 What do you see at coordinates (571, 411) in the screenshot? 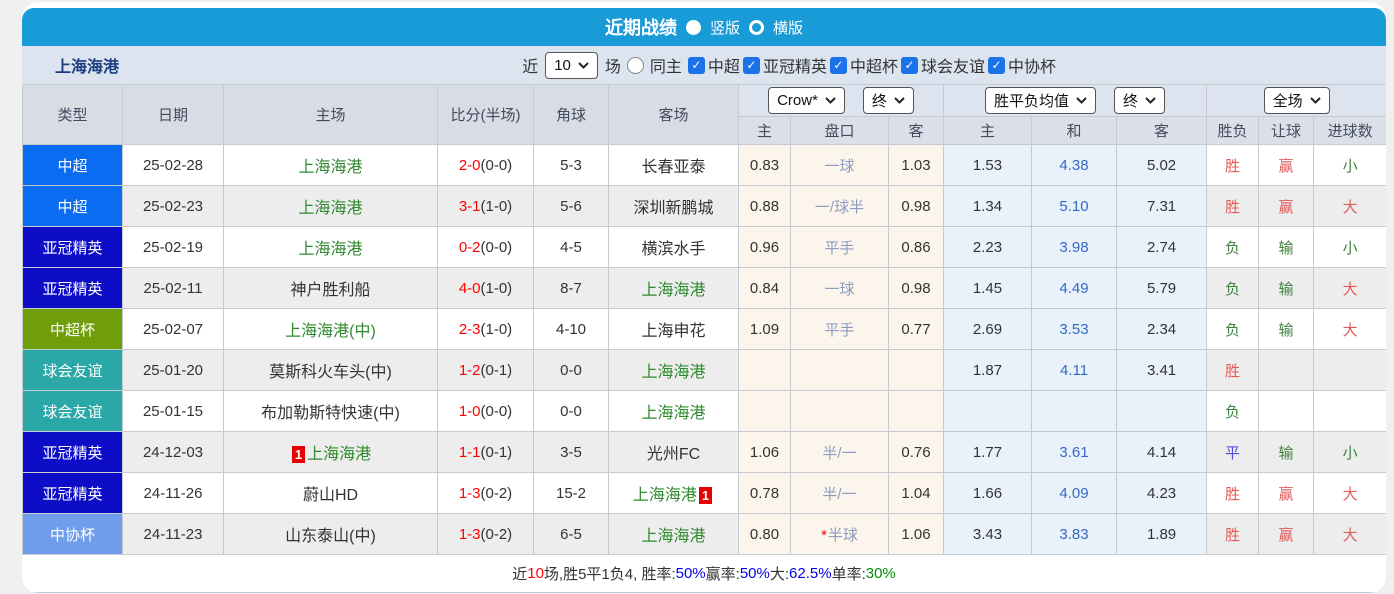
I see `corners: 0-0` at bounding box center [571, 411].